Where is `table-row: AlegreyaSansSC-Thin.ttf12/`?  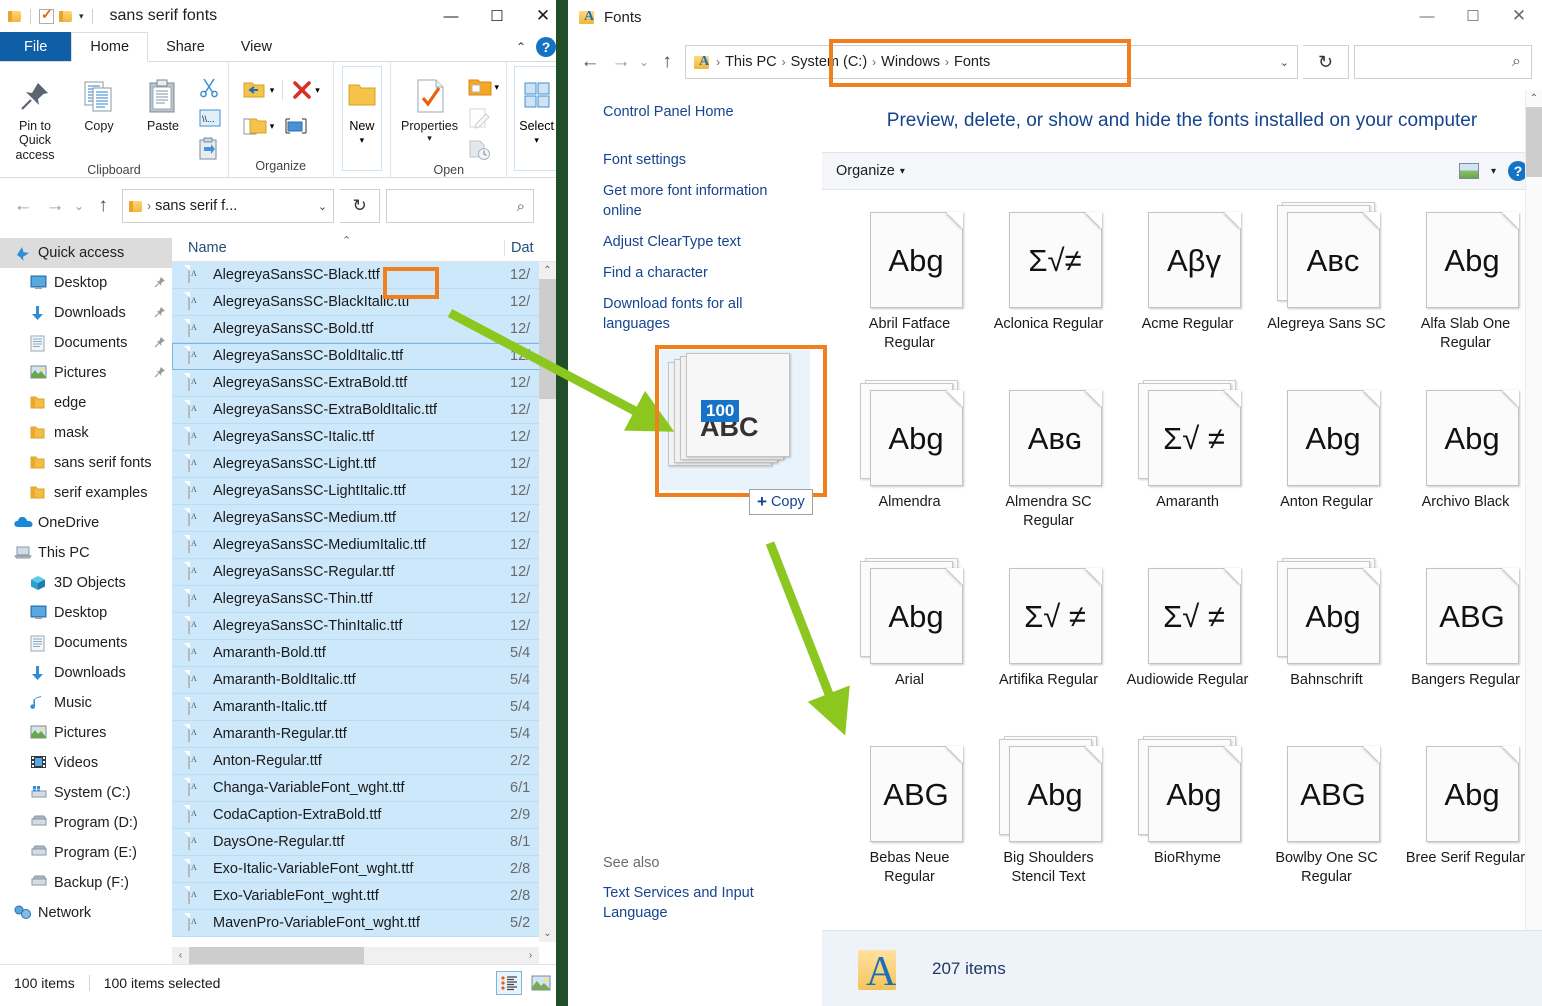 table-row: AlegreyaSansSC-Thin.ttf12/ is located at coordinates (369, 599).